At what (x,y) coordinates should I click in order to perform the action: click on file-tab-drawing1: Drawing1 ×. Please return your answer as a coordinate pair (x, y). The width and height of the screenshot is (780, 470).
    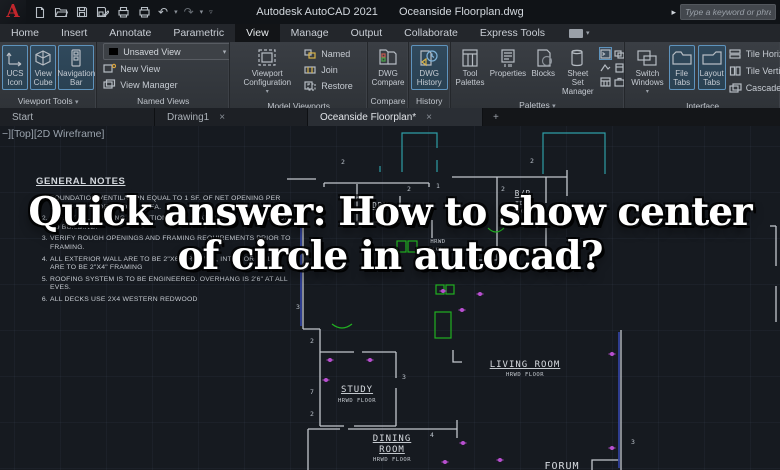
    Looking at the image, I should click on (231, 117).